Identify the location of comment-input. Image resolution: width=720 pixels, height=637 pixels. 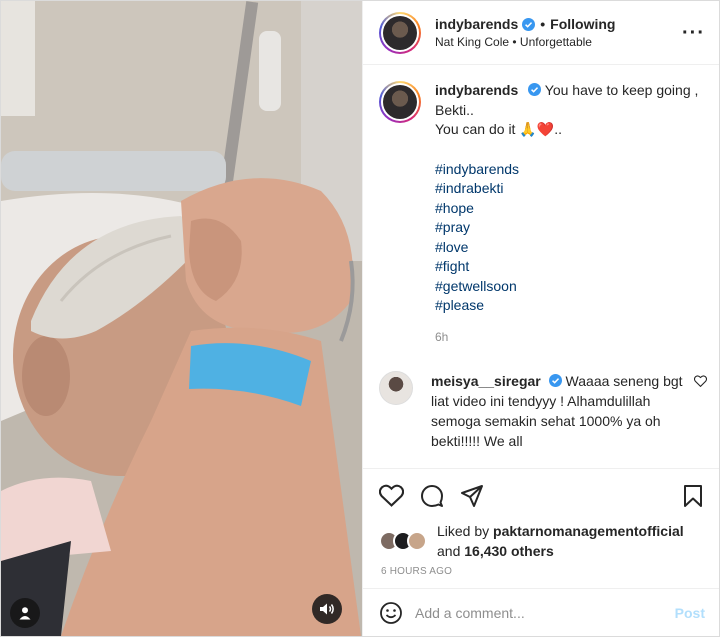
(545, 612).